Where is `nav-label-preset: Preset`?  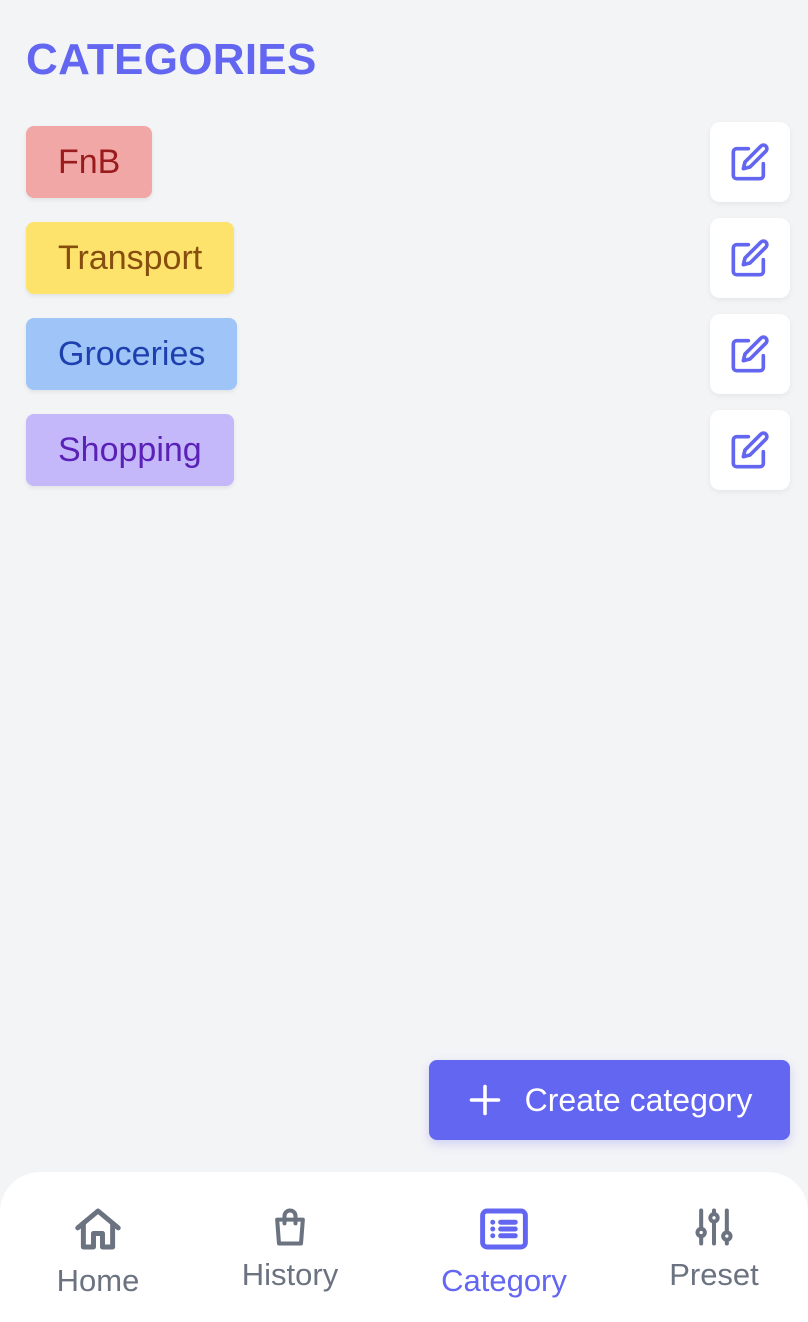
nav-label-preset: Preset is located at coordinates (714, 1274).